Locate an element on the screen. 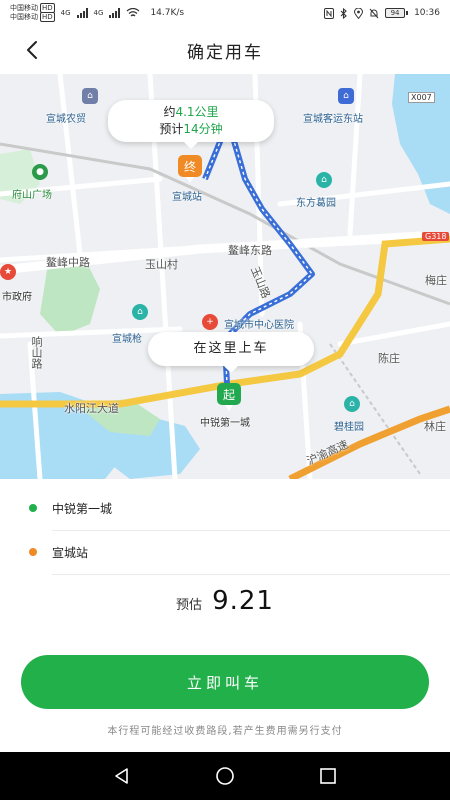  map-label-aofeng-middle-road: 鳌峰中路 is located at coordinates (68, 262).